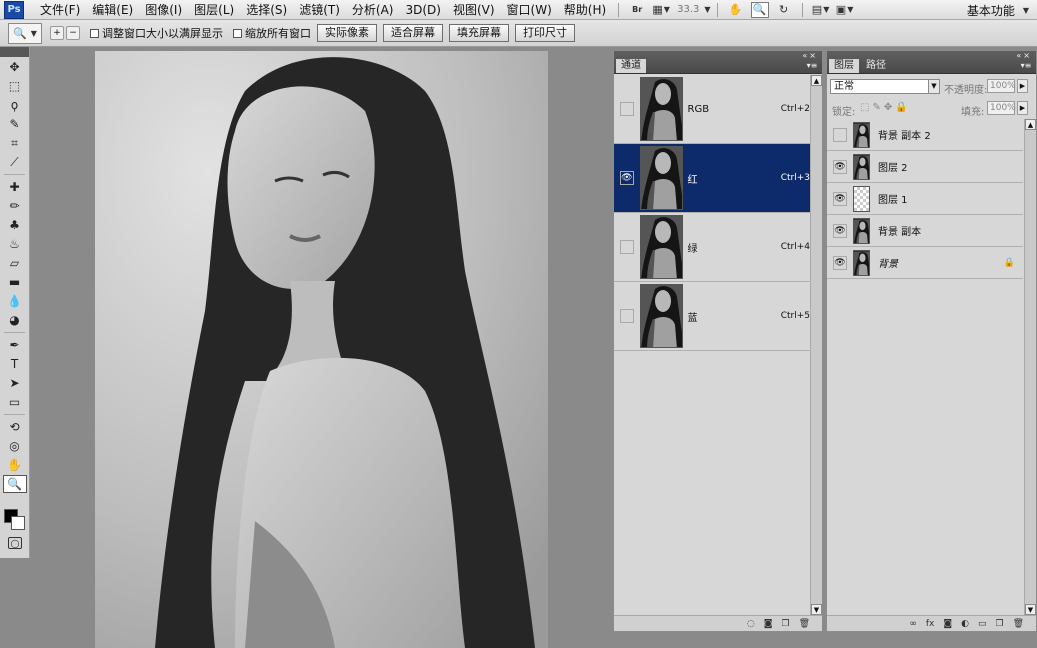 This screenshot has width=1037, height=648. Describe the element at coordinates (637, 10) in the screenshot. I see `bridge-icon: Br` at that location.